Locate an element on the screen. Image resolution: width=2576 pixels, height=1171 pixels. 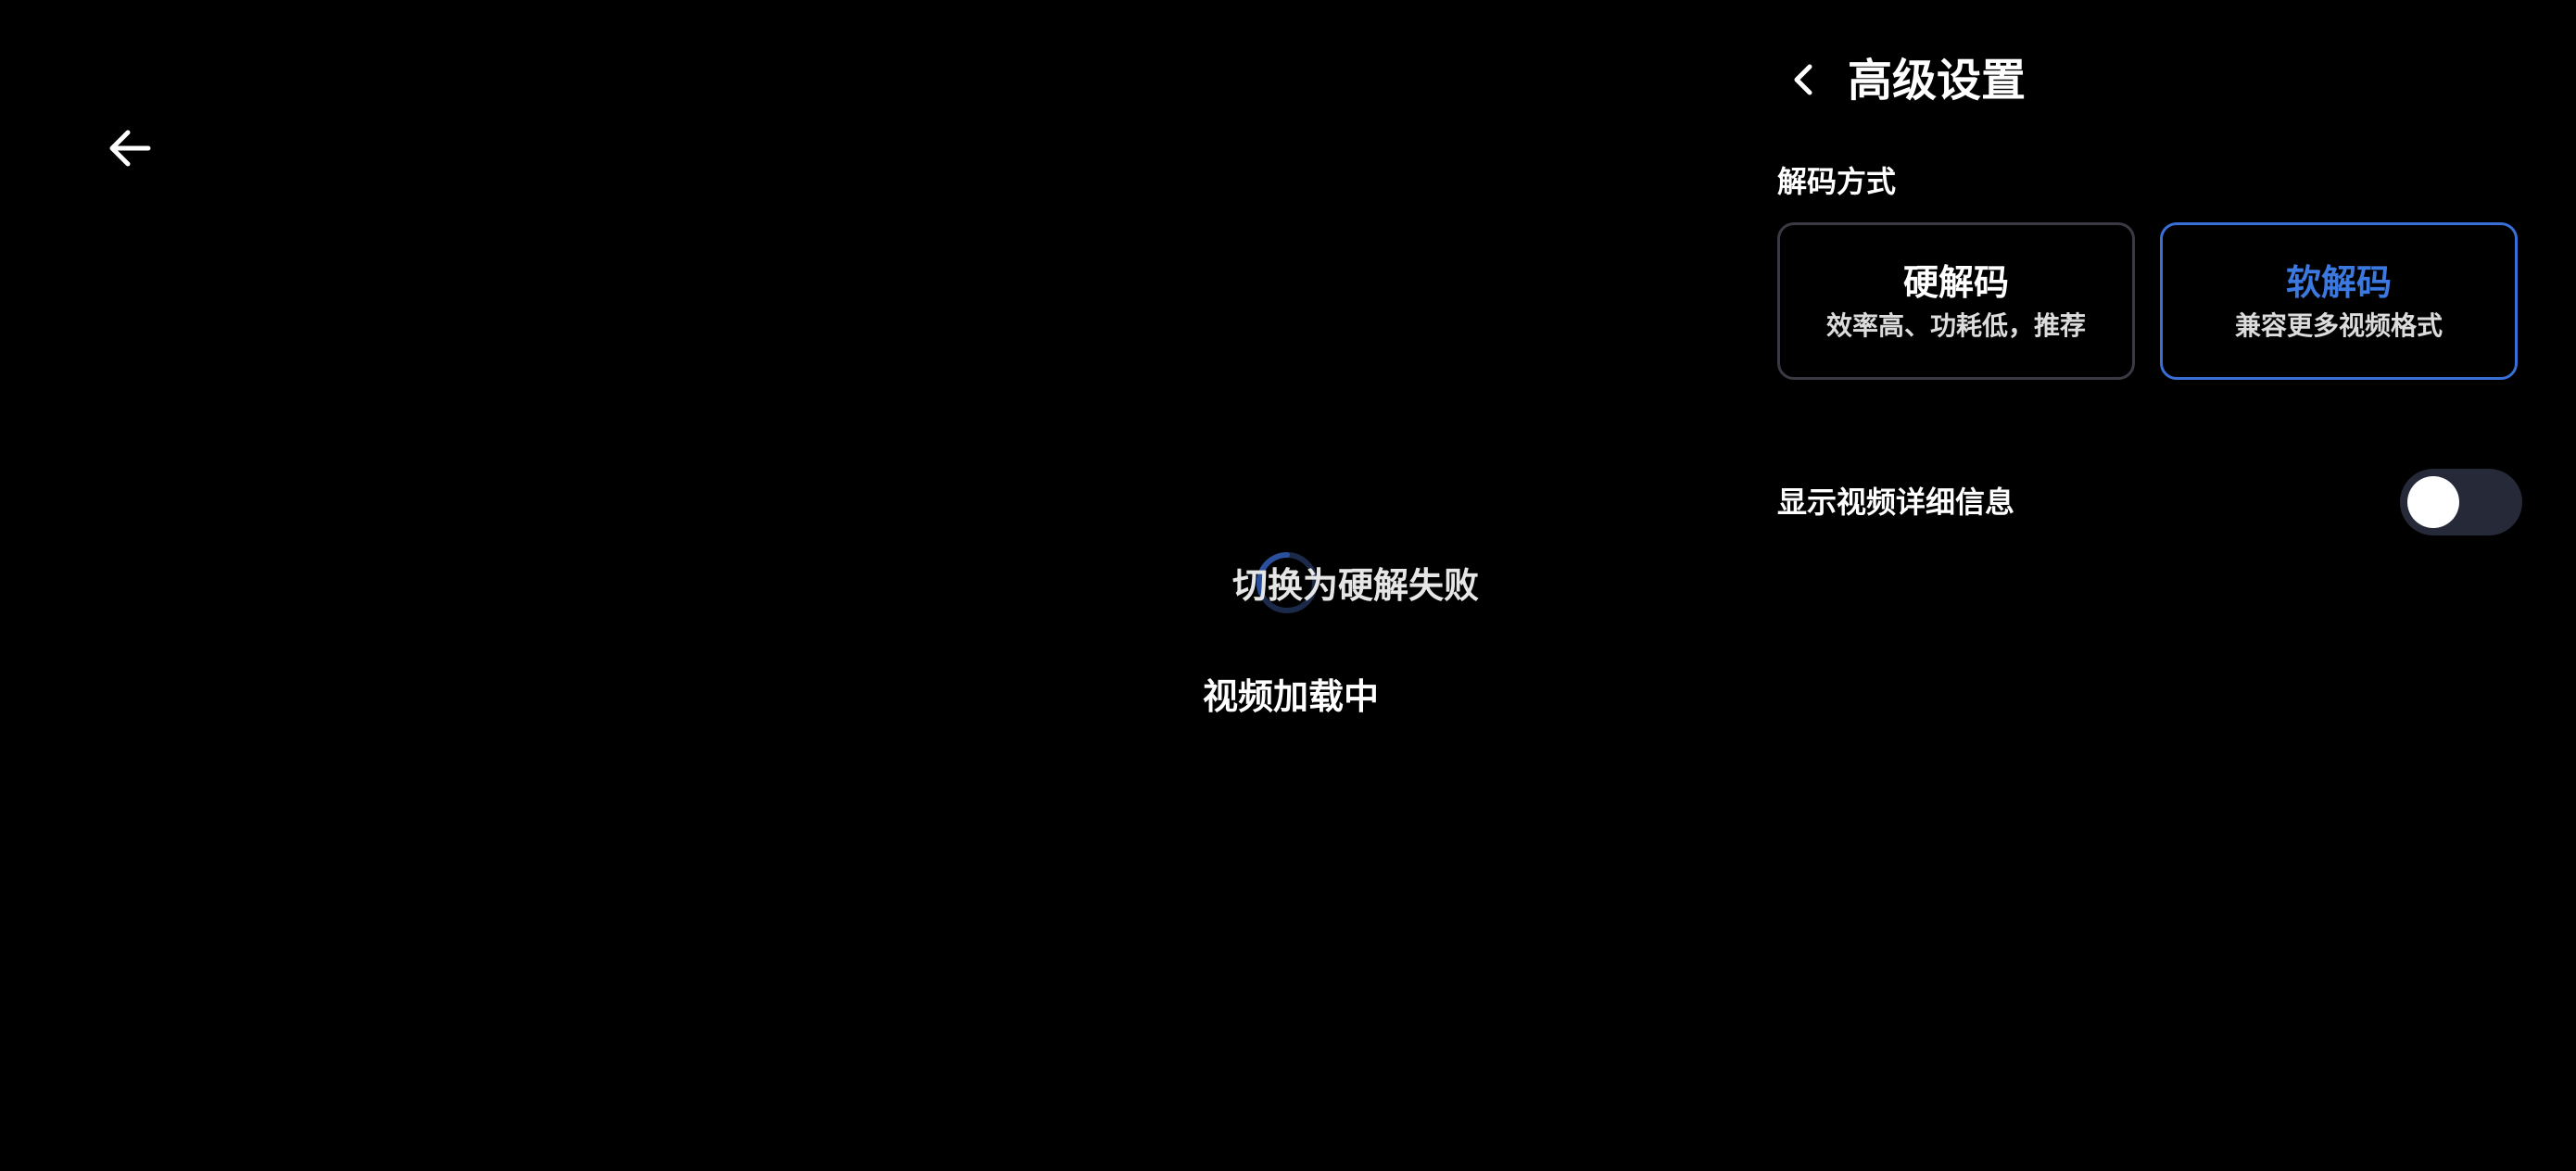
page-title: 高级设置 is located at coordinates (1938, 81).